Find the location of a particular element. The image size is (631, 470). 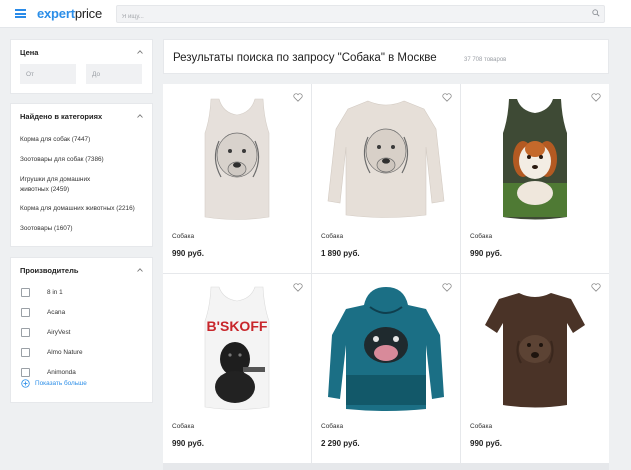

top-bar: expertprice is located at coordinates (315, 14).